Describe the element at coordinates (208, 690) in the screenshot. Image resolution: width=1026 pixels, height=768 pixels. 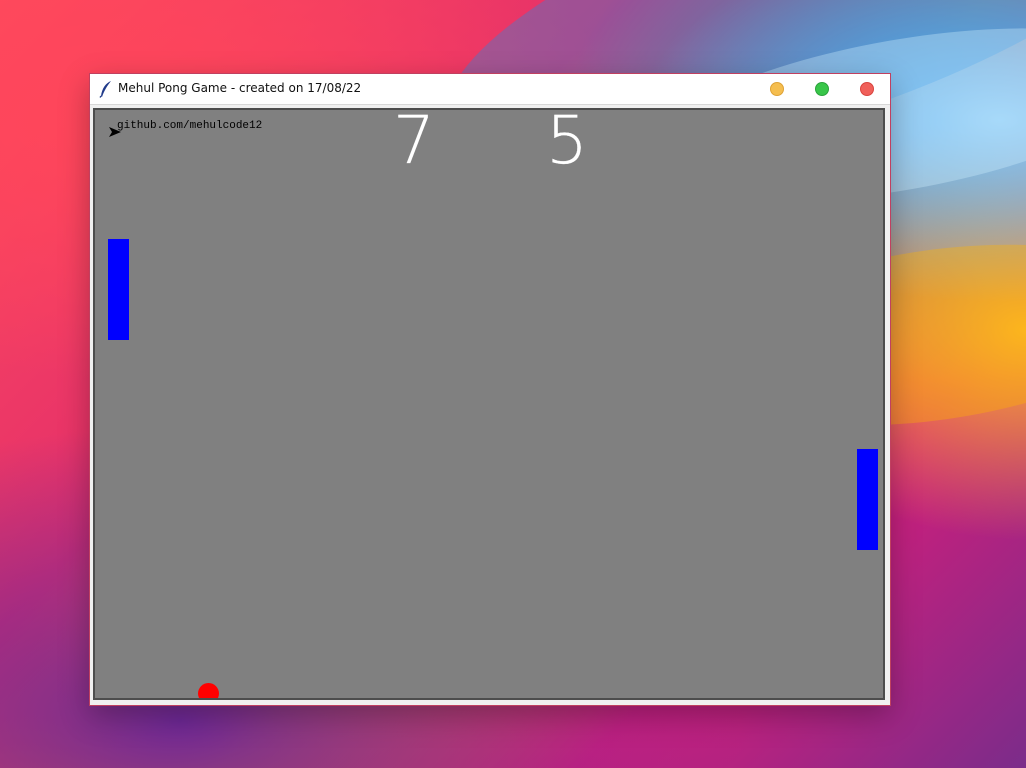
I see `ball` at that location.